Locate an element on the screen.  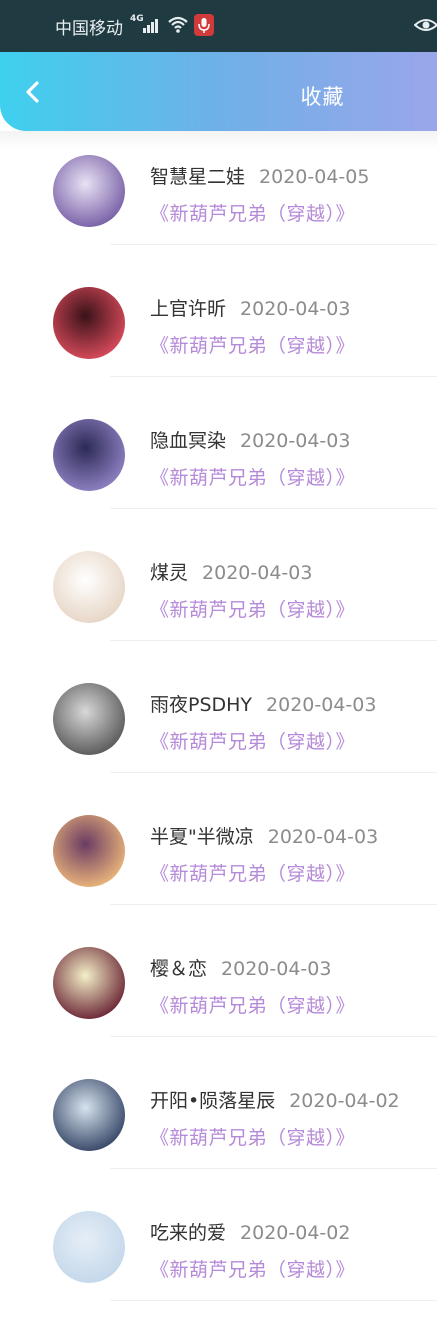
list-item: 吃来的爱 2020-04-02 《新葫芦兄弟（穿越）》 is located at coordinates (218, 1268).